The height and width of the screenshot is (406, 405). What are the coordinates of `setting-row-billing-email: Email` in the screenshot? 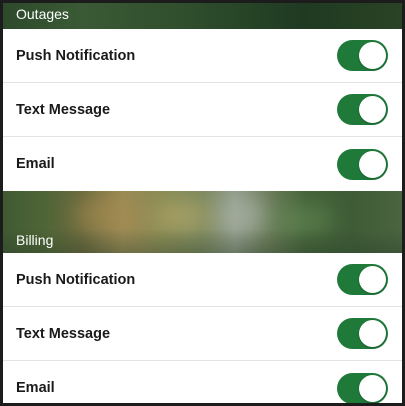 It's located at (202, 382).